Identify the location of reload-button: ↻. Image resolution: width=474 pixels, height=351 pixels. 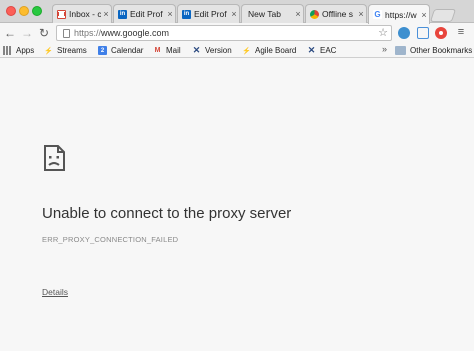
(44, 33).